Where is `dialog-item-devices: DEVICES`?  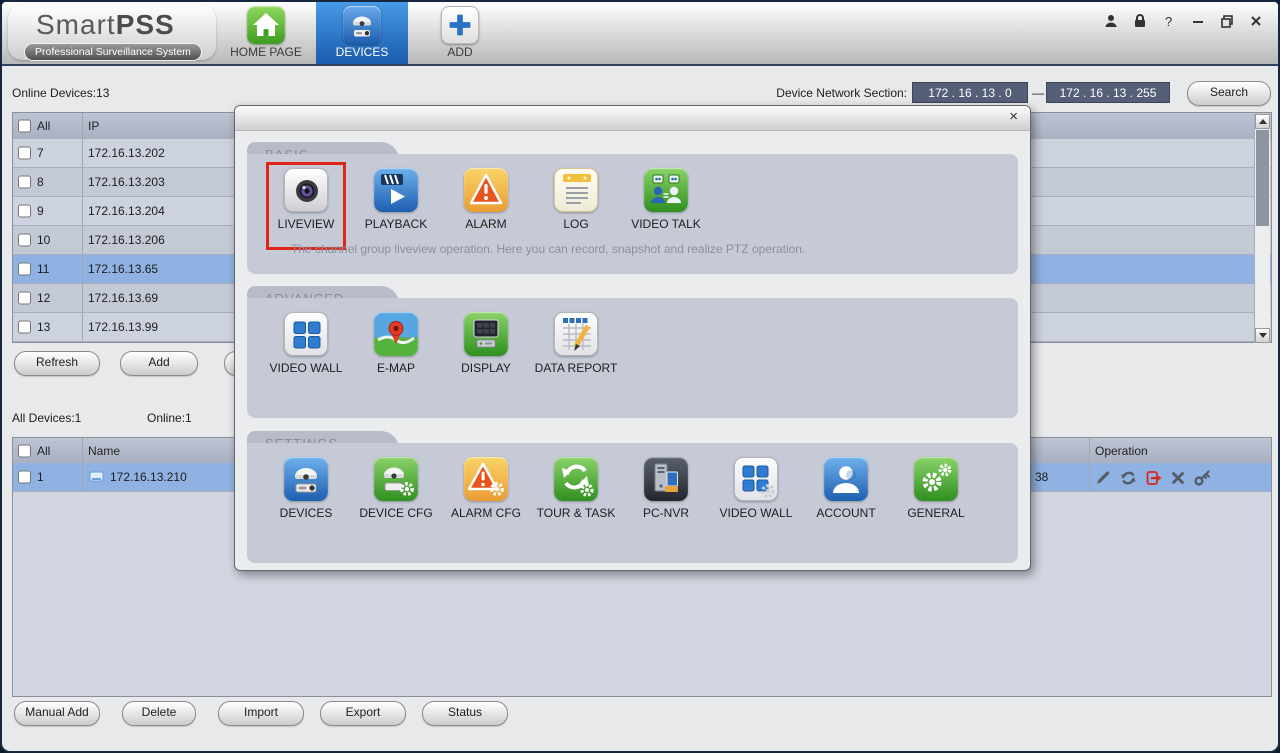 dialog-item-devices: DEVICES is located at coordinates (306, 488).